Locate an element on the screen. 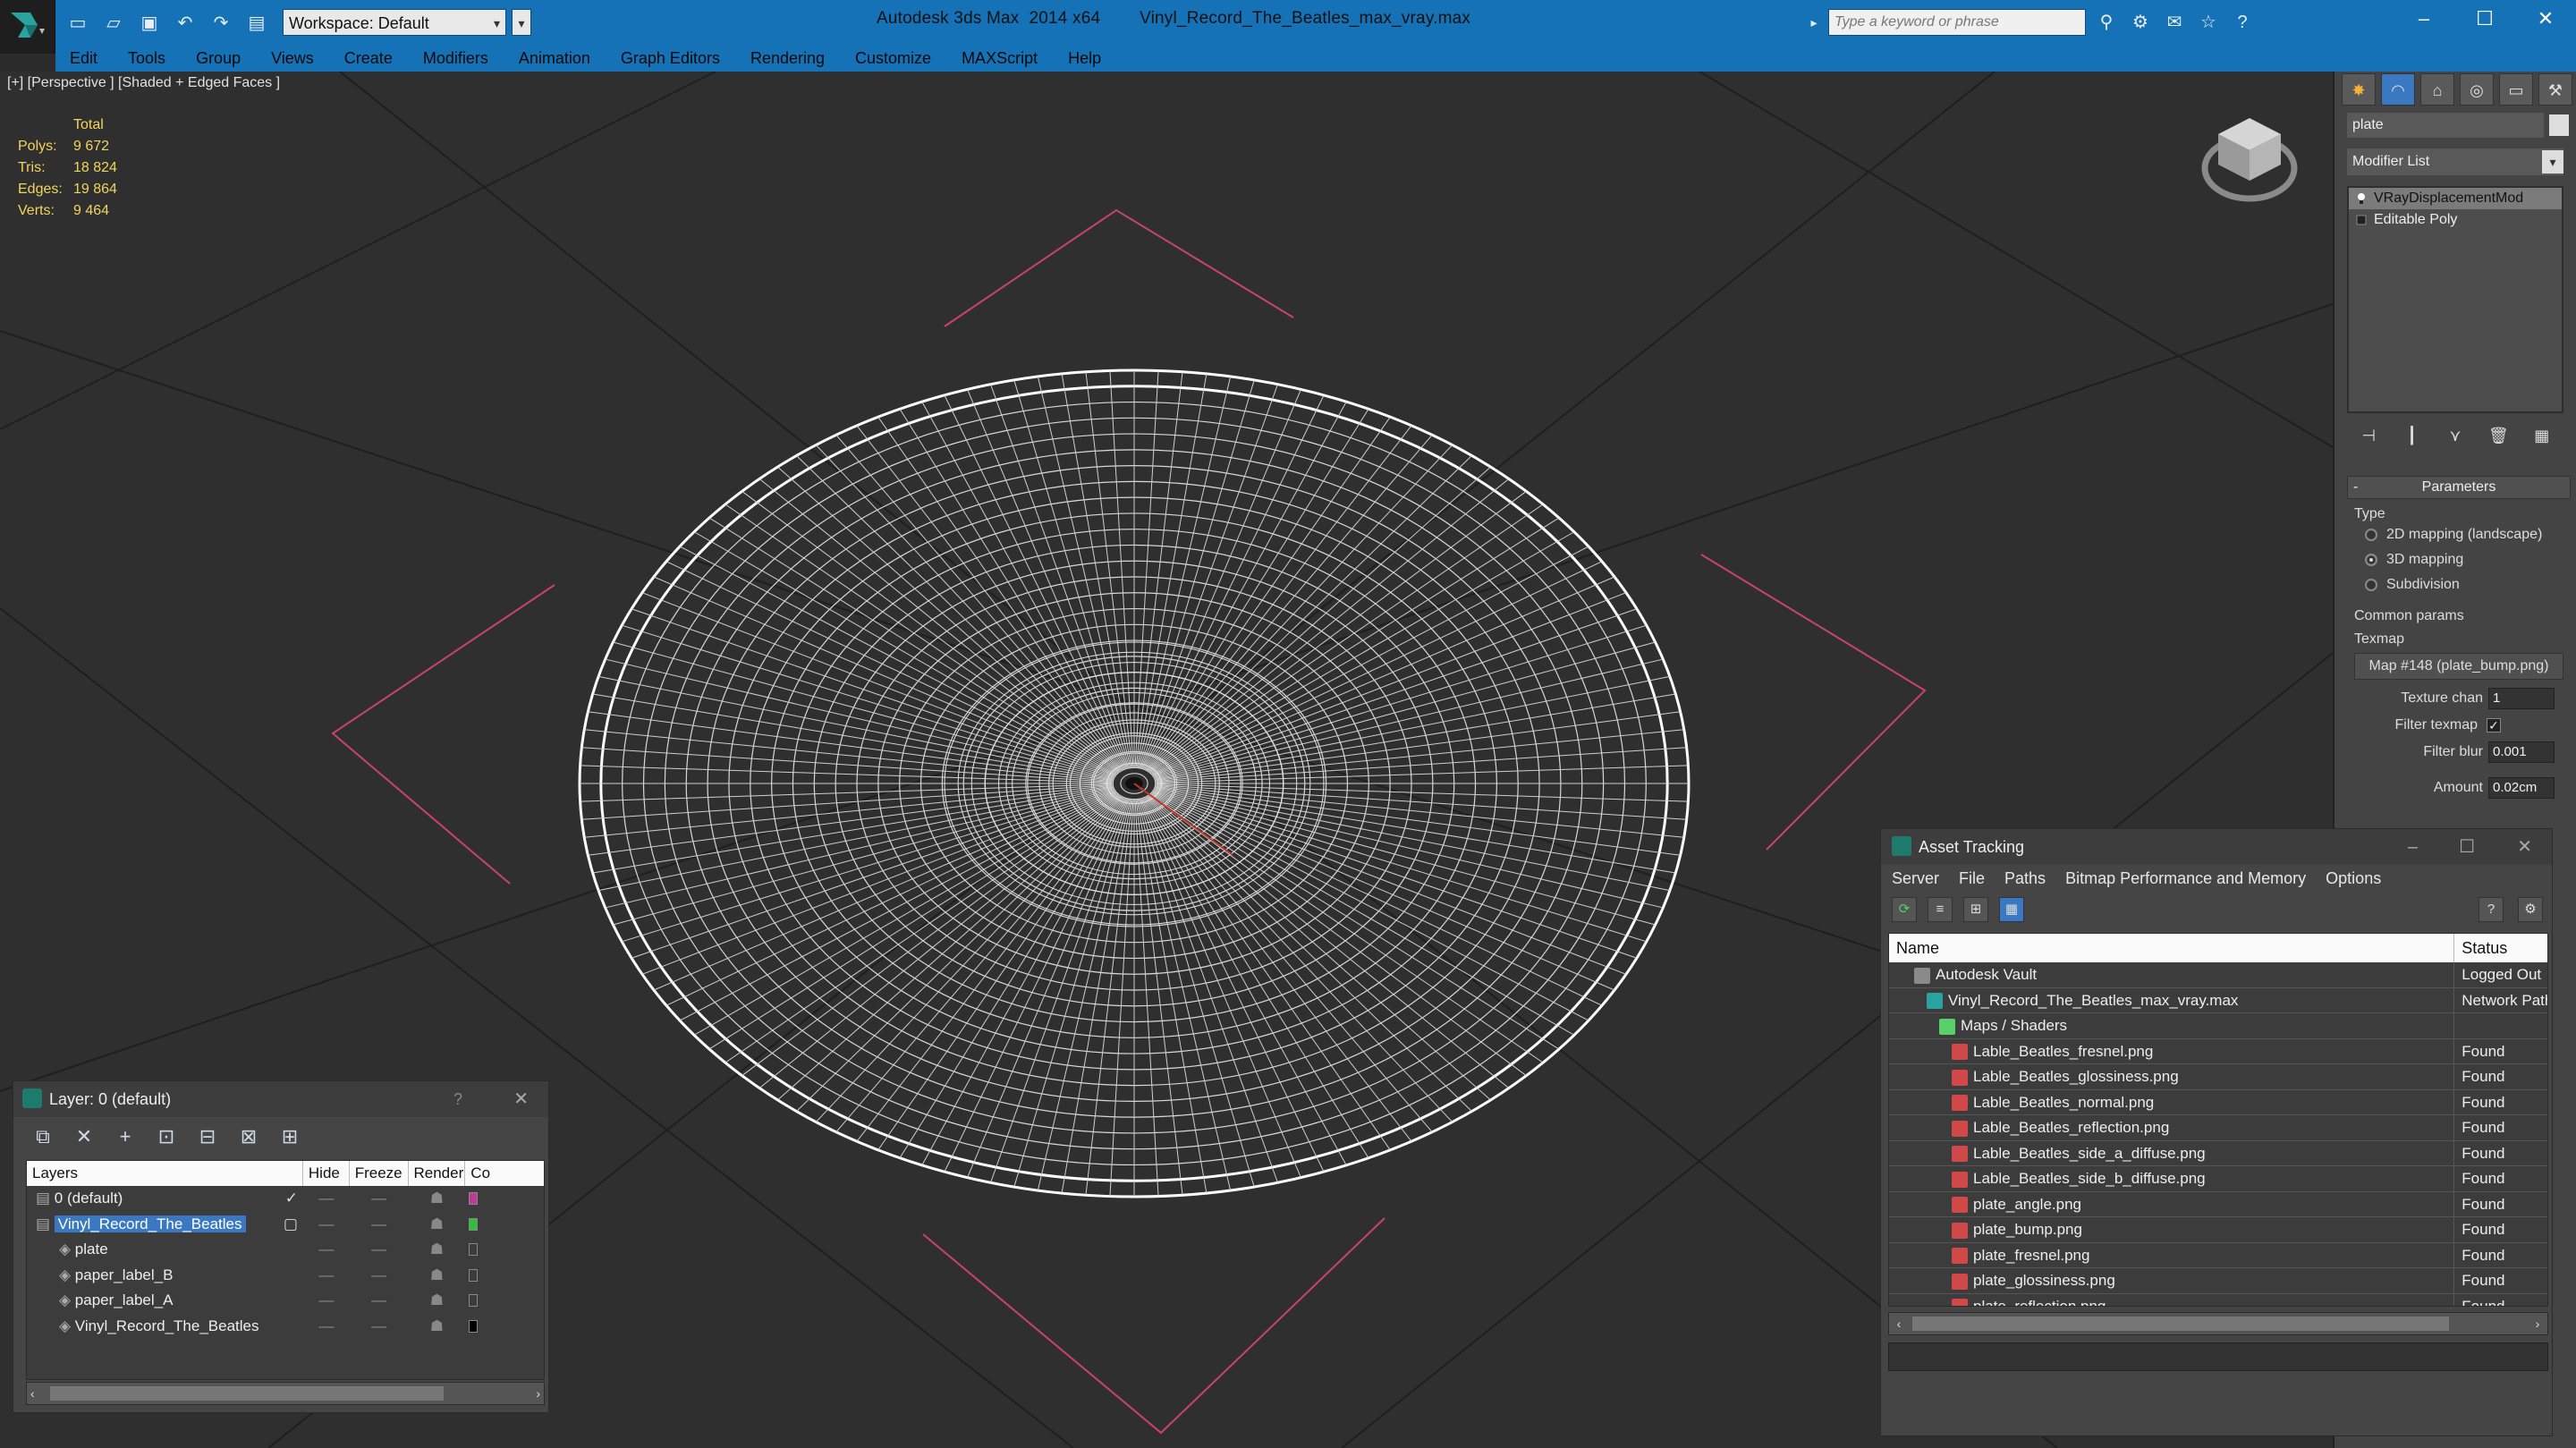 Image resolution: width=2576 pixels, height=1448 pixels. menu-modifiers: Modifiers is located at coordinates (455, 58).